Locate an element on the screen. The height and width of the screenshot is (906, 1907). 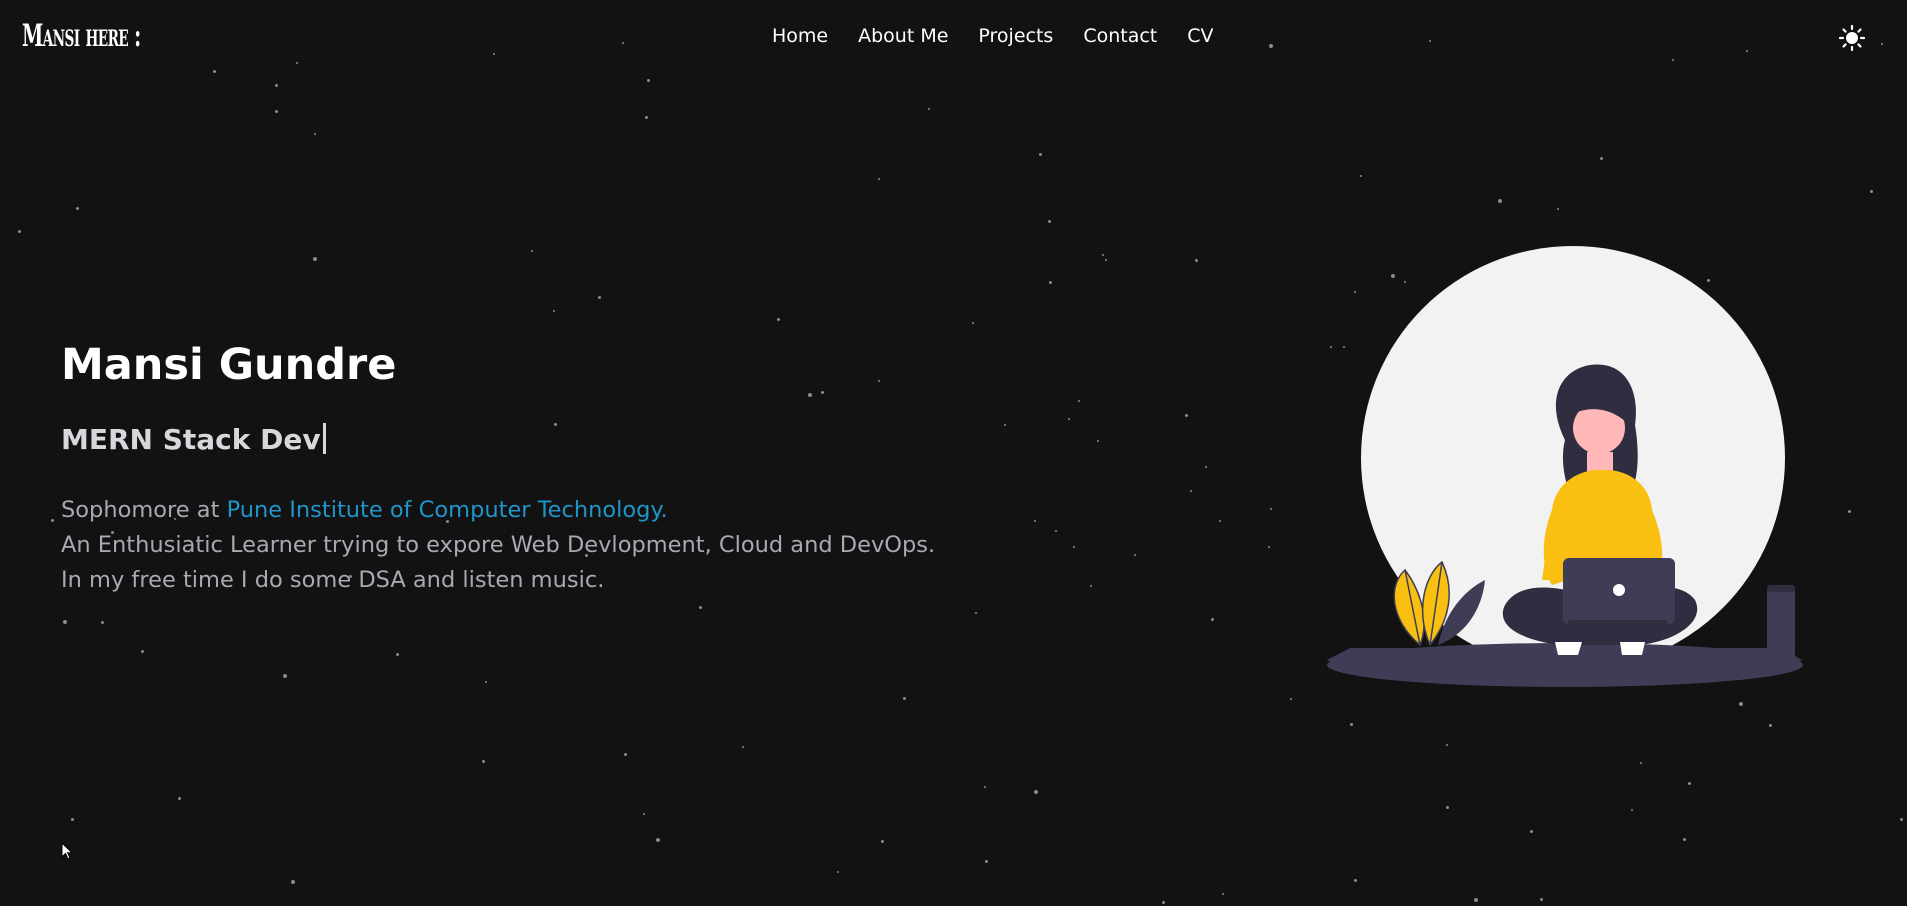
college-link: Pune Institute of Computer Technology. is located at coordinates (447, 510).